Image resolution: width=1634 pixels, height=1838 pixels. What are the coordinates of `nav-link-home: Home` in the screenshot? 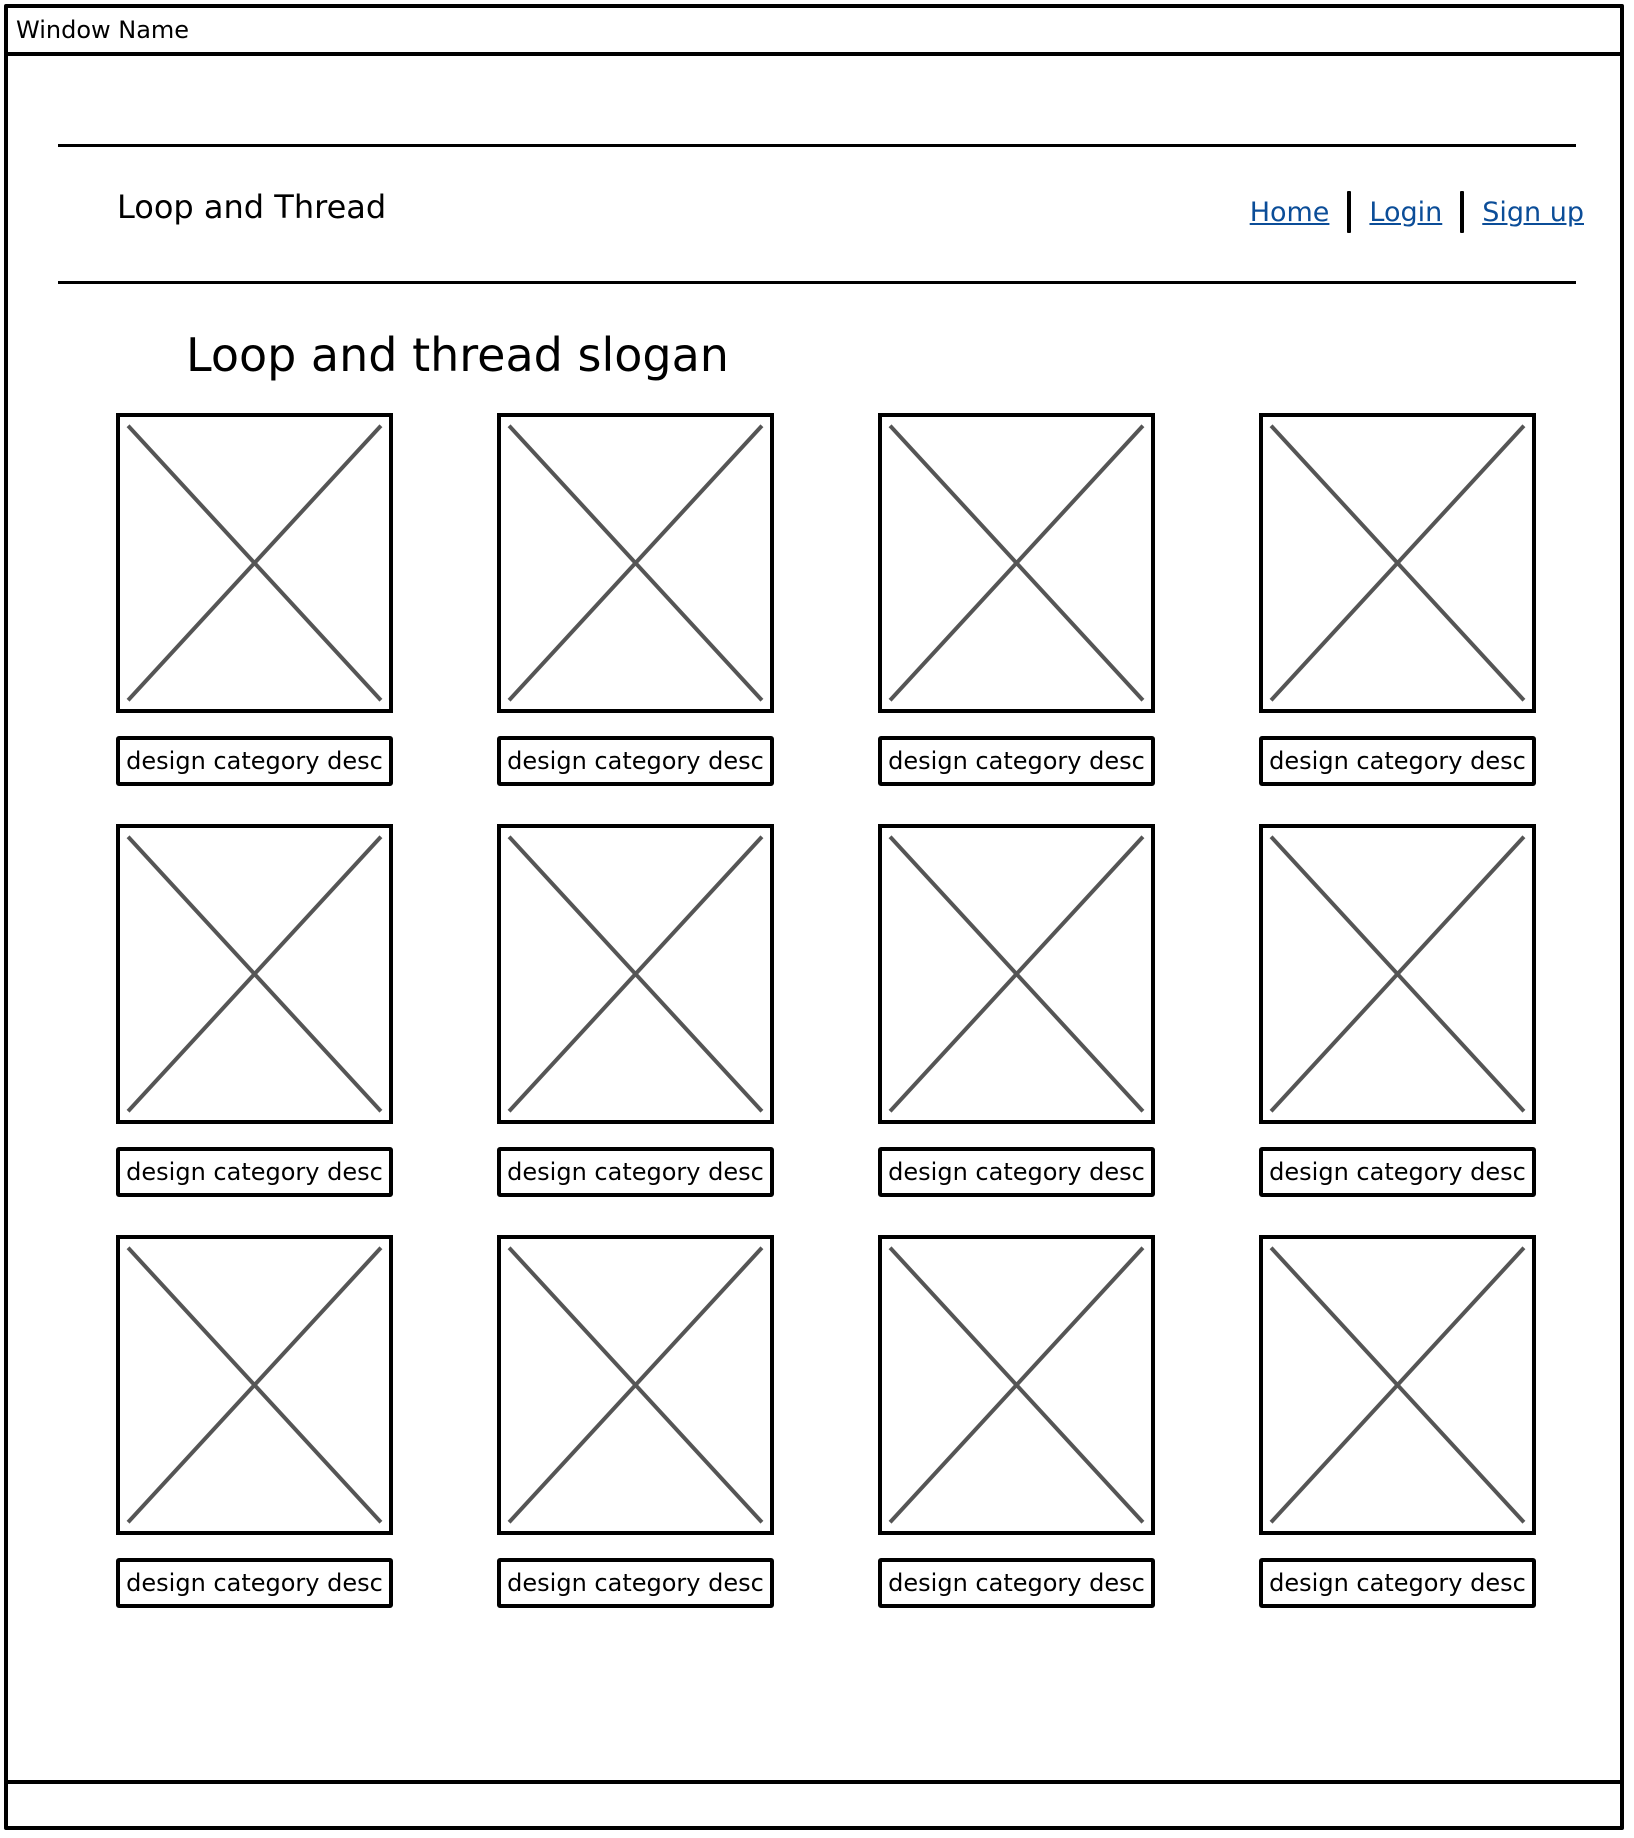 It's located at (1290, 212).